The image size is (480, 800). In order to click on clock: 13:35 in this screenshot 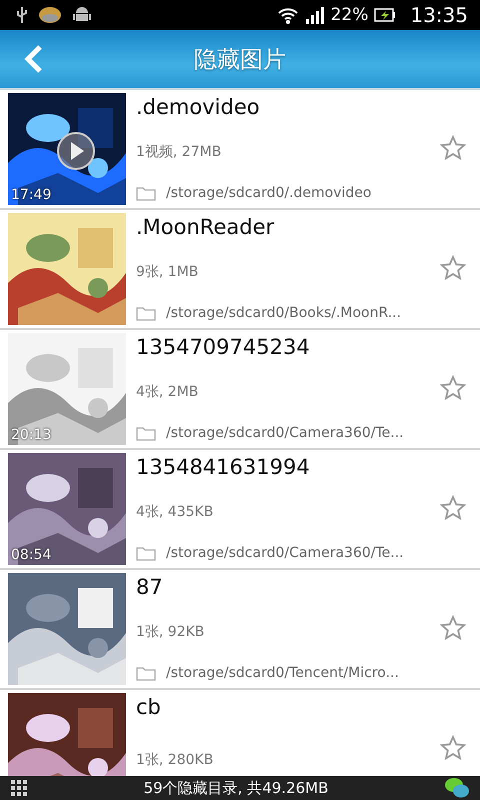, I will do `click(439, 15)`.